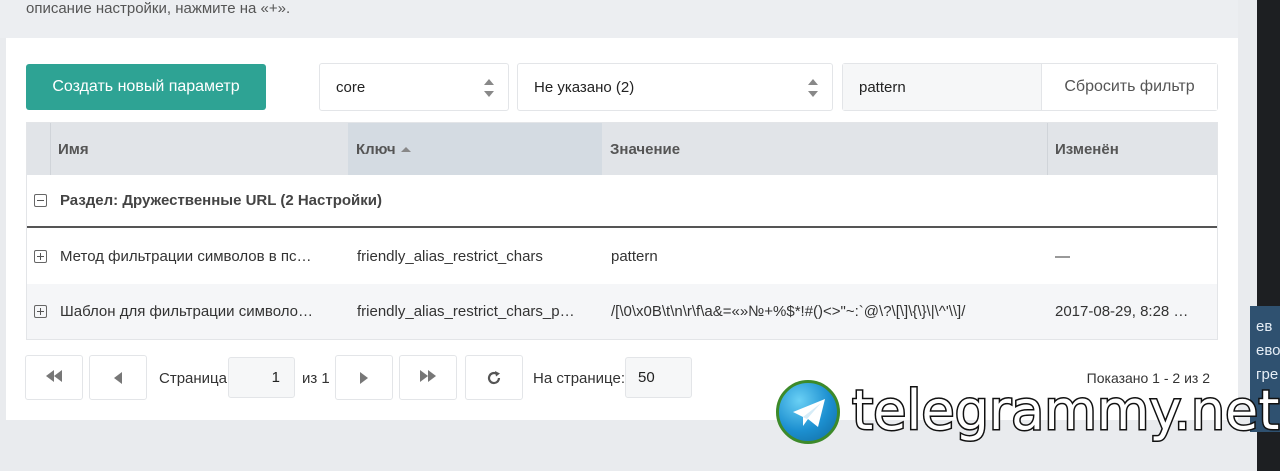  I want to click on filter-input, so click(942, 87).